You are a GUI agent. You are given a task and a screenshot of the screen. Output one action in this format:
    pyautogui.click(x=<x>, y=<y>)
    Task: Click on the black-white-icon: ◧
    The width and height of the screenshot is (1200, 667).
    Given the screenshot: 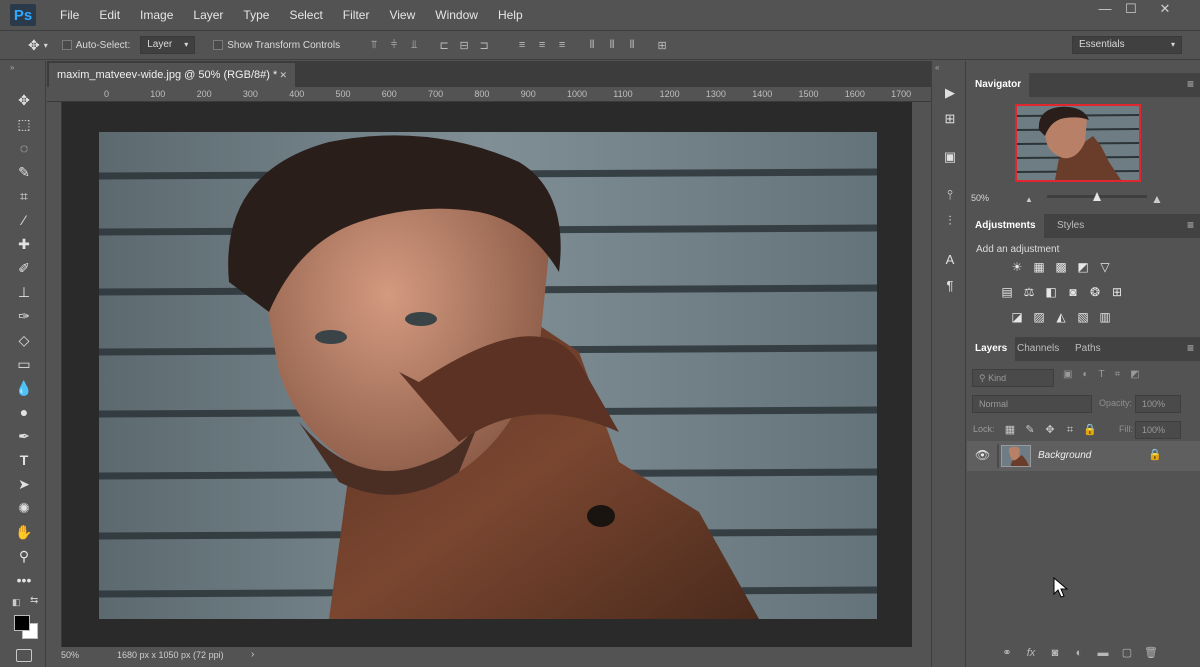 What is the action you would take?
    pyautogui.click(x=1051, y=292)
    